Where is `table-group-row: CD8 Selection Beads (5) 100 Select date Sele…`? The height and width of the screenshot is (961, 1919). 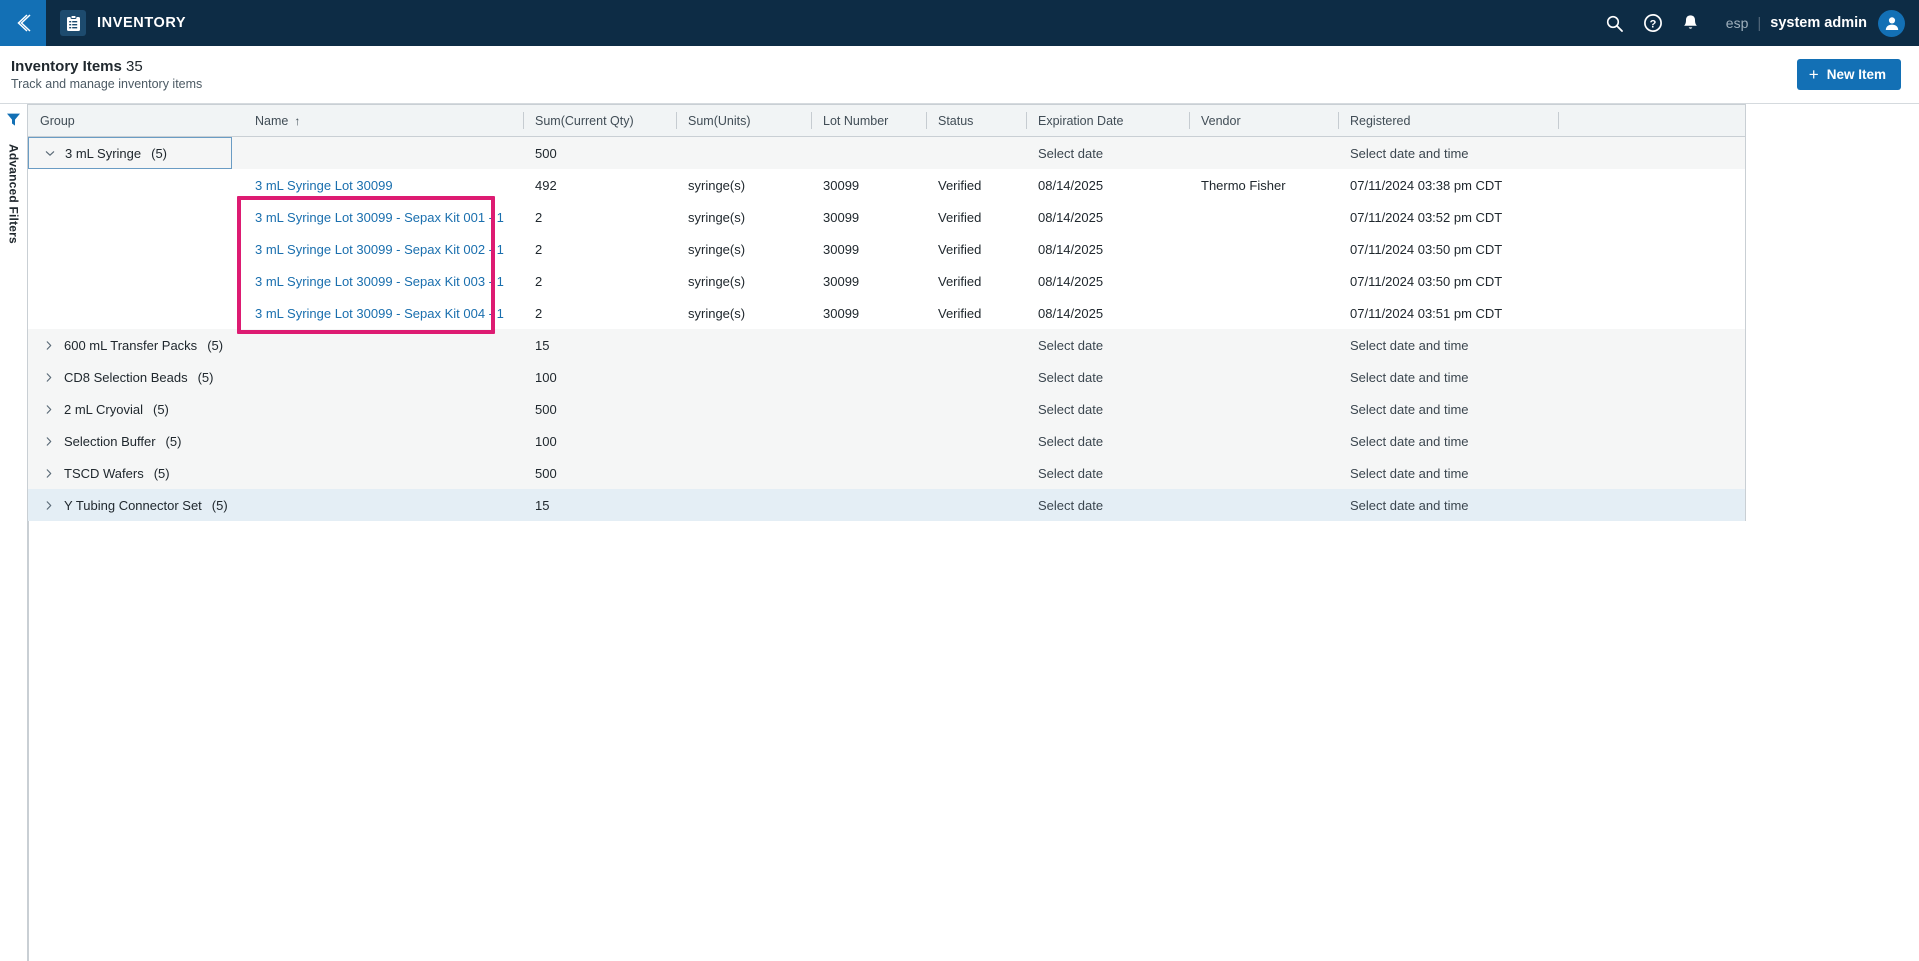 table-group-row: CD8 Selection Beads (5) 100 Select date Sele… is located at coordinates (886, 377).